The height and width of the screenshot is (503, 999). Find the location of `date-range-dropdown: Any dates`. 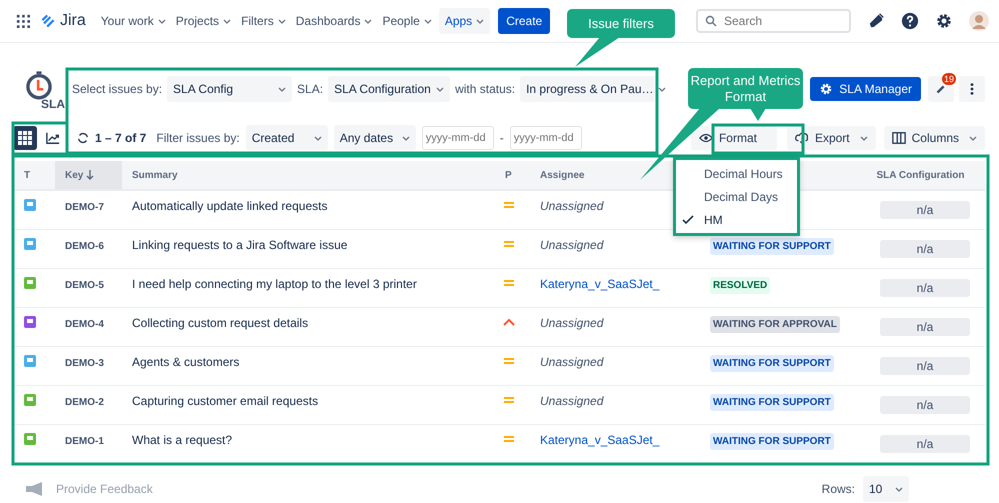

date-range-dropdown: Any dates is located at coordinates (375, 138).